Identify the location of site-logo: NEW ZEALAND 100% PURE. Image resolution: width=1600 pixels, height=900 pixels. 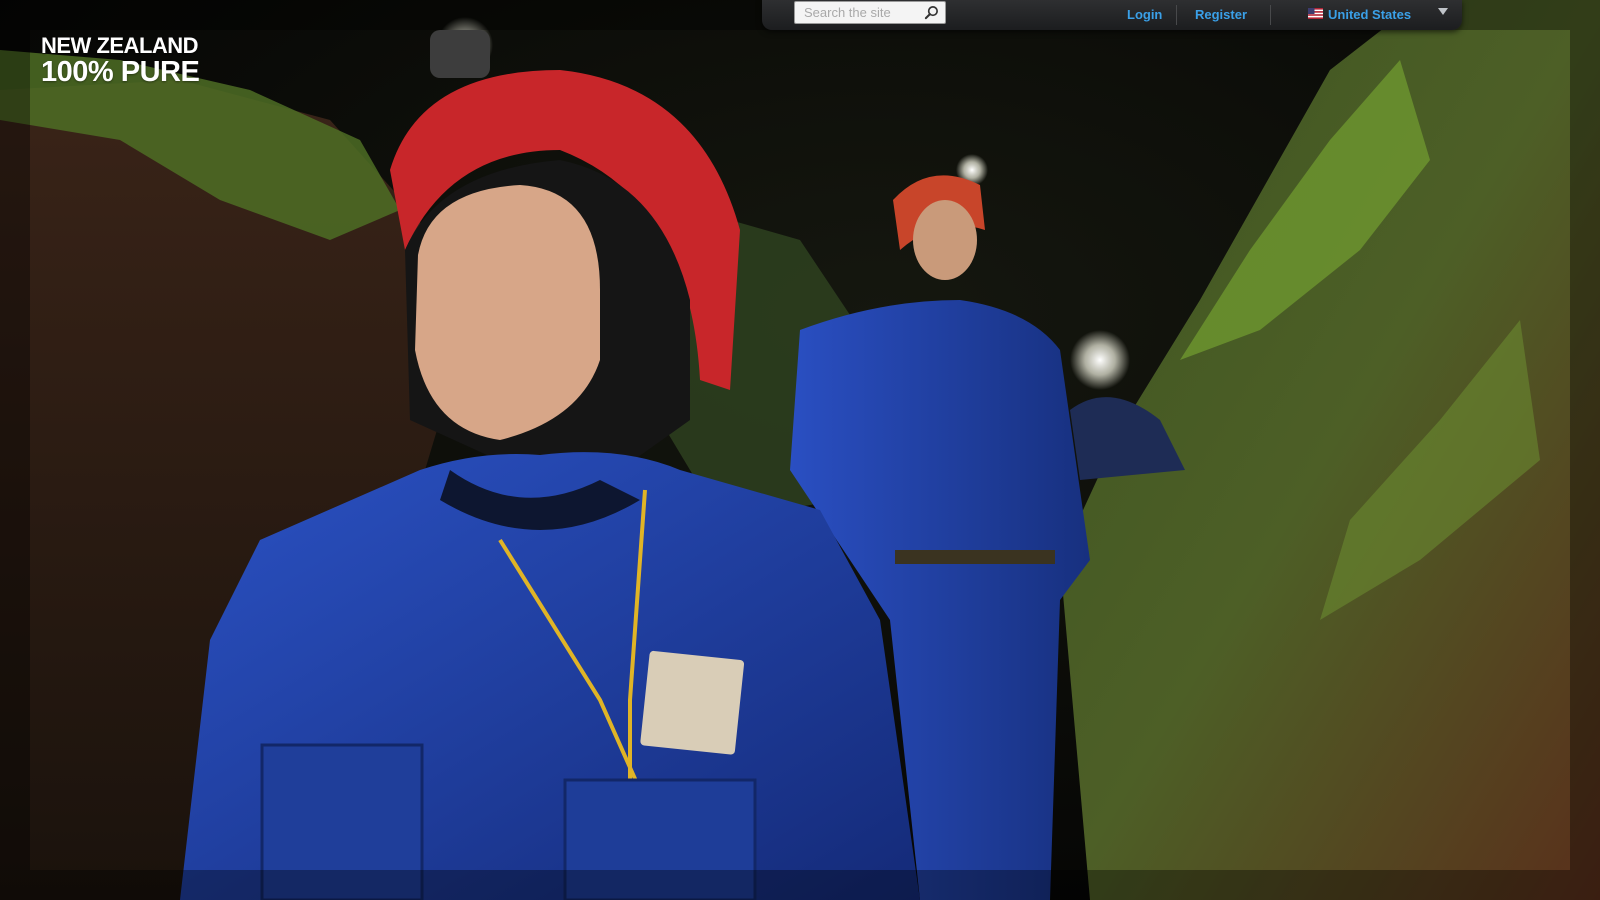
(120, 60).